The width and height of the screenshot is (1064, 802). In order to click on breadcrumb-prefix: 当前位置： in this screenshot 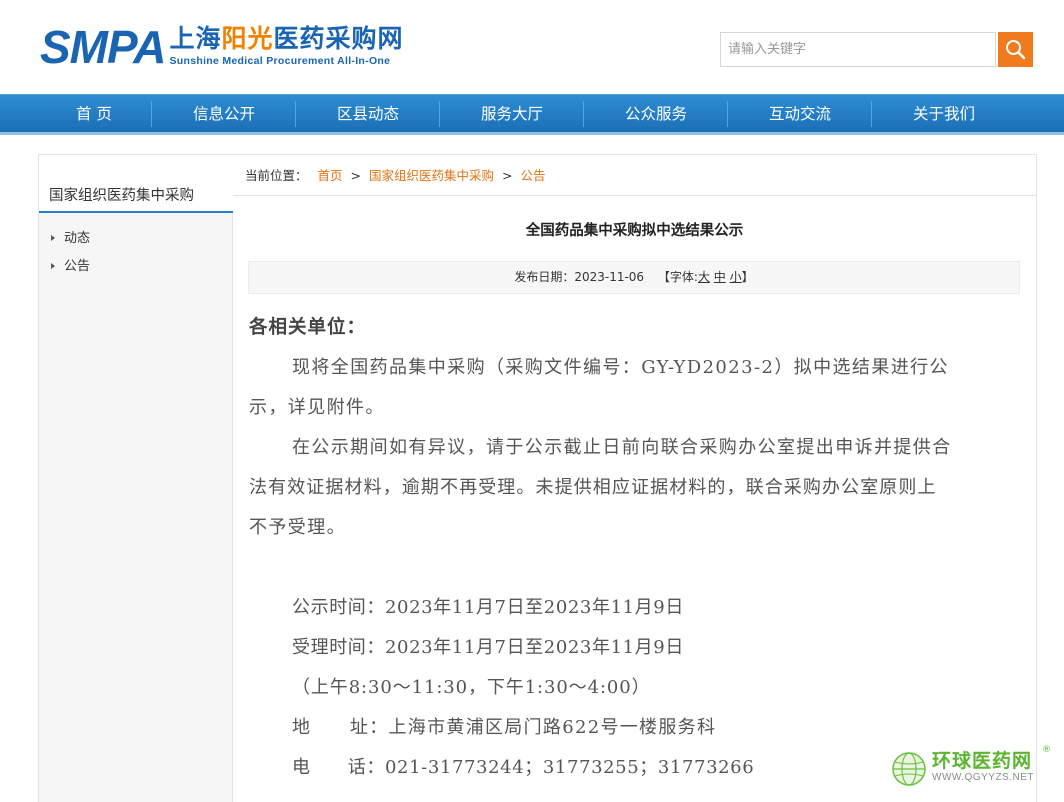, I will do `click(276, 175)`.